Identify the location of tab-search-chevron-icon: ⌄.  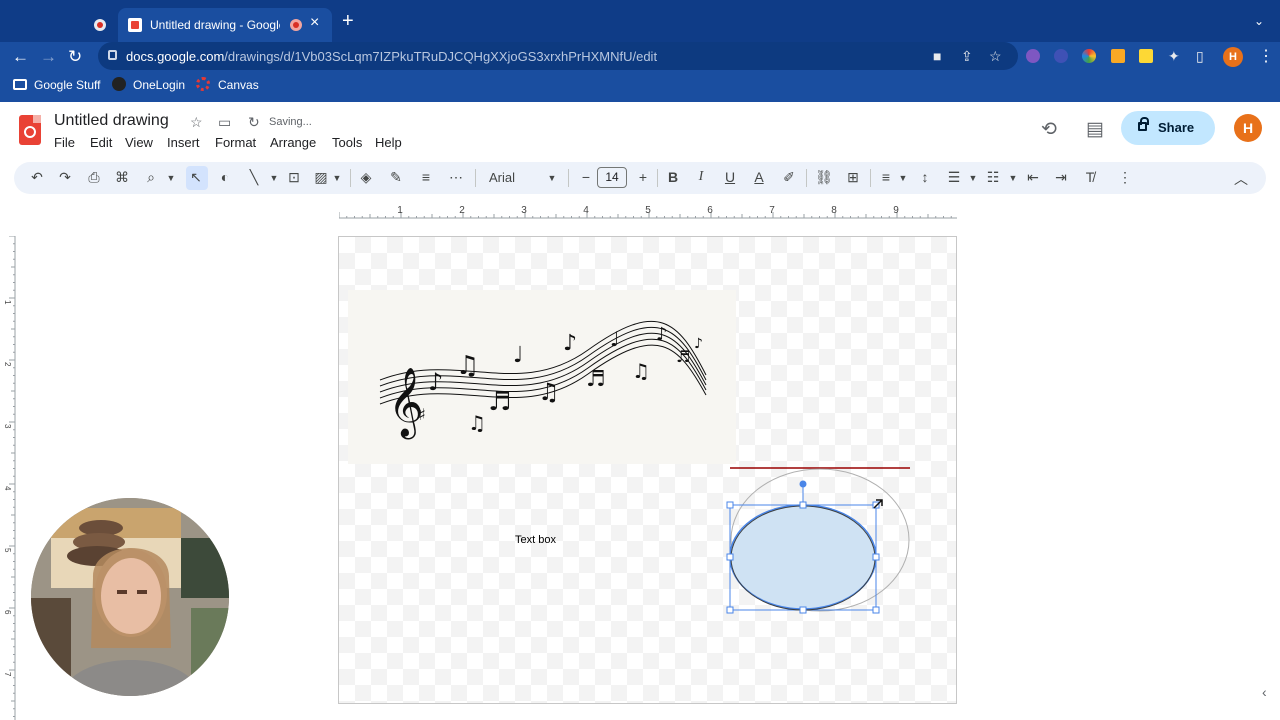
(1259, 21).